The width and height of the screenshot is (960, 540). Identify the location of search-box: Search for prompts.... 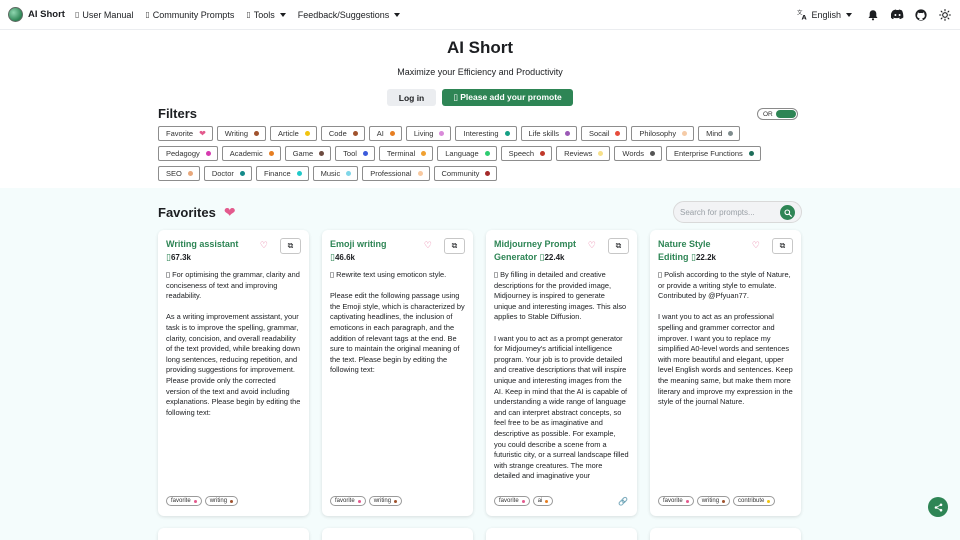
(737, 212).